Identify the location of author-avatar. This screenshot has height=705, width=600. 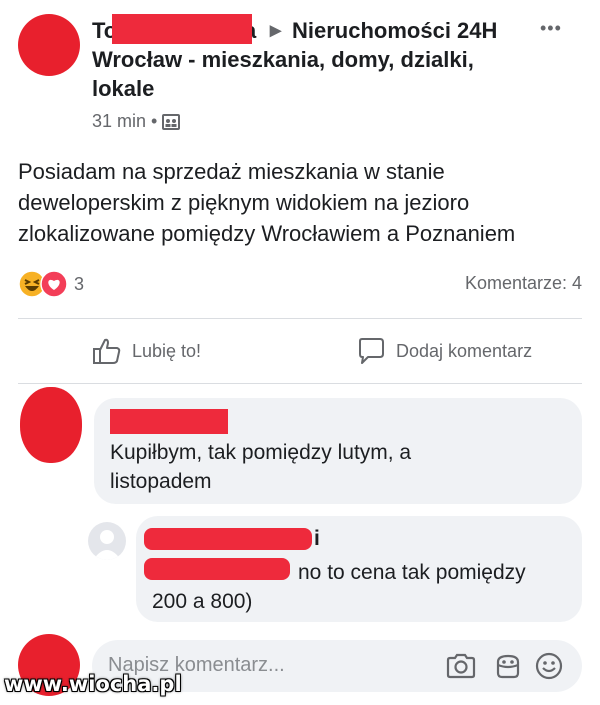
(49, 45).